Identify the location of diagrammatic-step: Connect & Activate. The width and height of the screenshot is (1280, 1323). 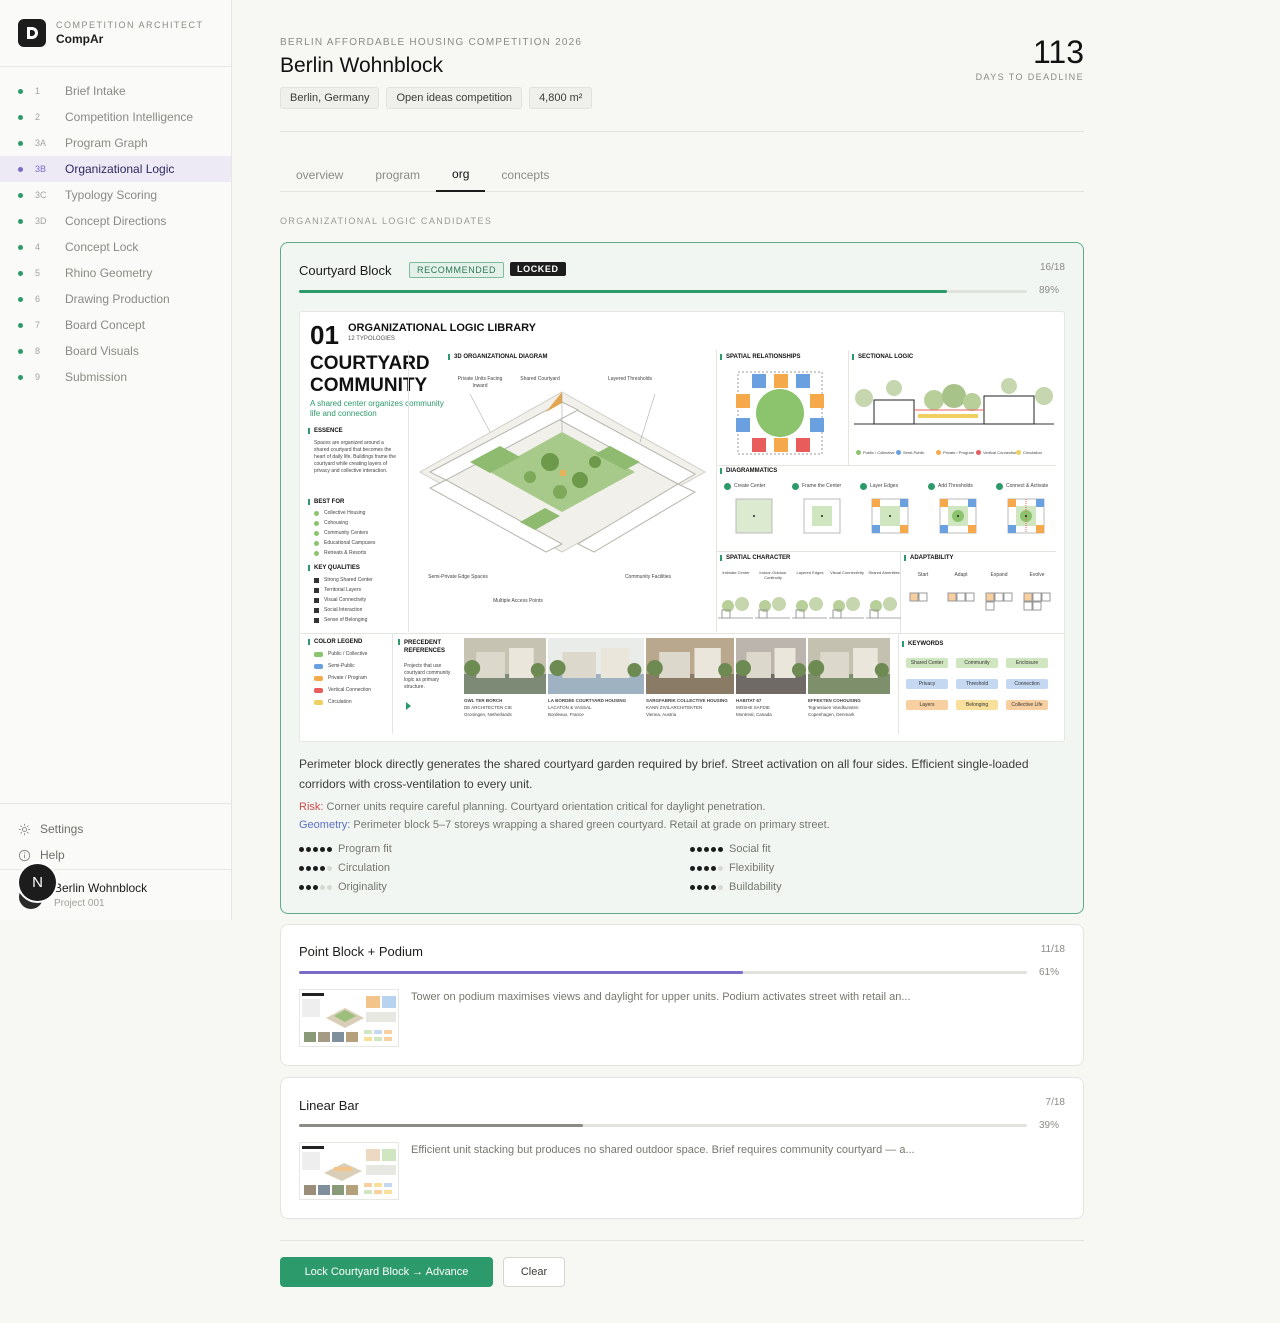
(1027, 486).